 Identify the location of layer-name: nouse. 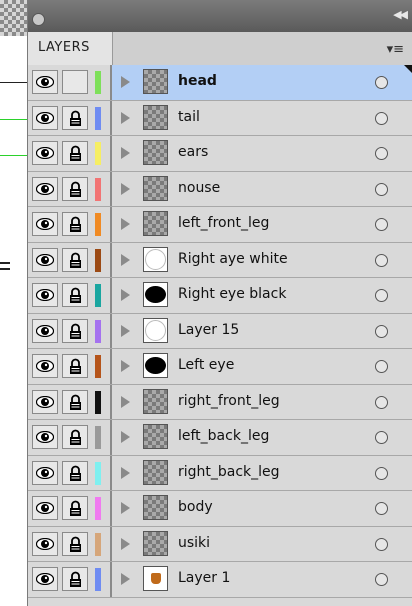
(199, 188).